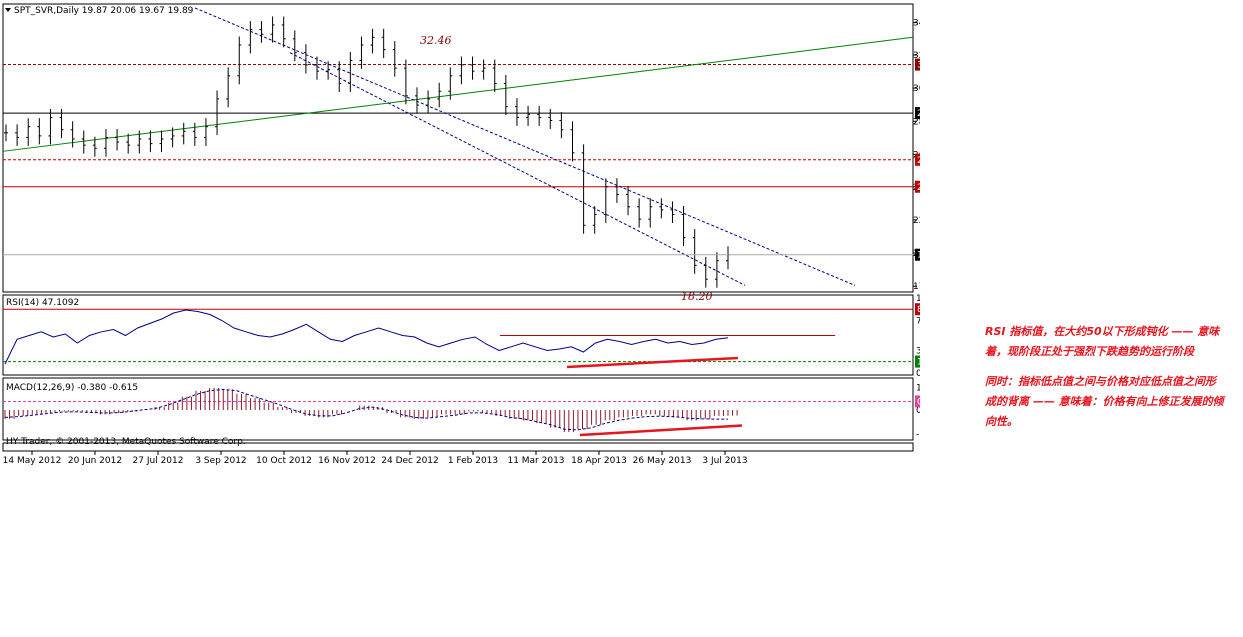 This screenshot has height=637, width=1243. I want to click on rsi-ytick-label: 70, so click(918, 322).